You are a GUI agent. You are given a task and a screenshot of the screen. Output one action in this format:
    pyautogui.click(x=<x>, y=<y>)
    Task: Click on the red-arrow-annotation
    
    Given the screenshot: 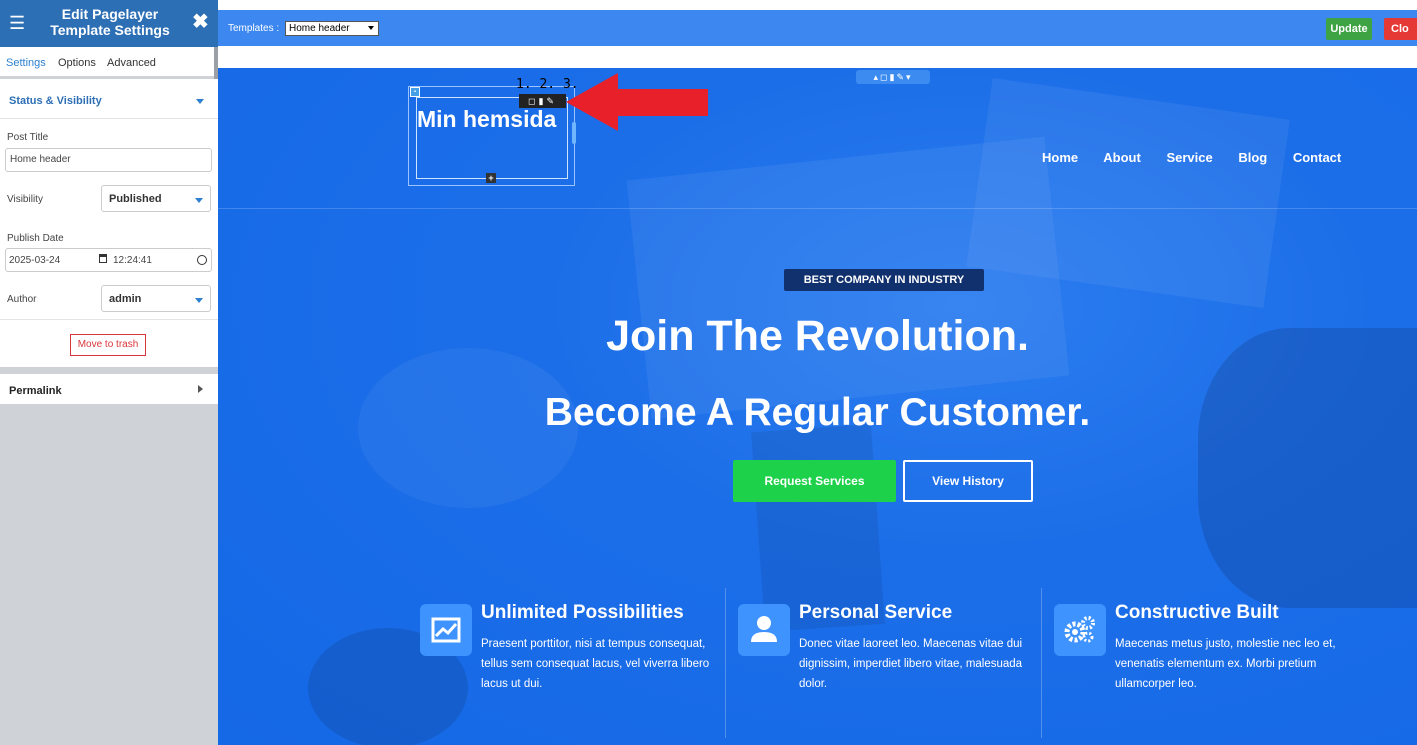 What is the action you would take?
    pyautogui.click(x=637, y=102)
    